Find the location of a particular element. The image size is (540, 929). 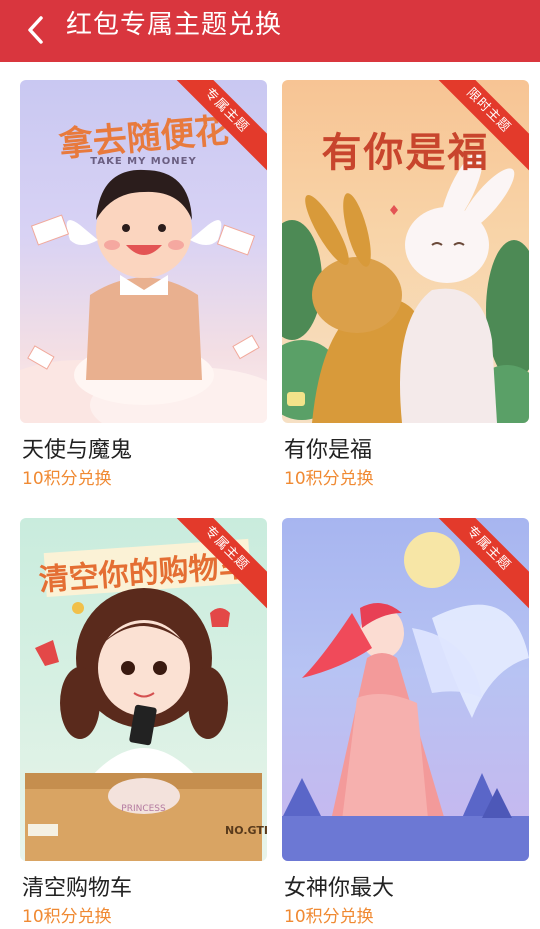

theme-name: 有你是福 is located at coordinates (328, 450).